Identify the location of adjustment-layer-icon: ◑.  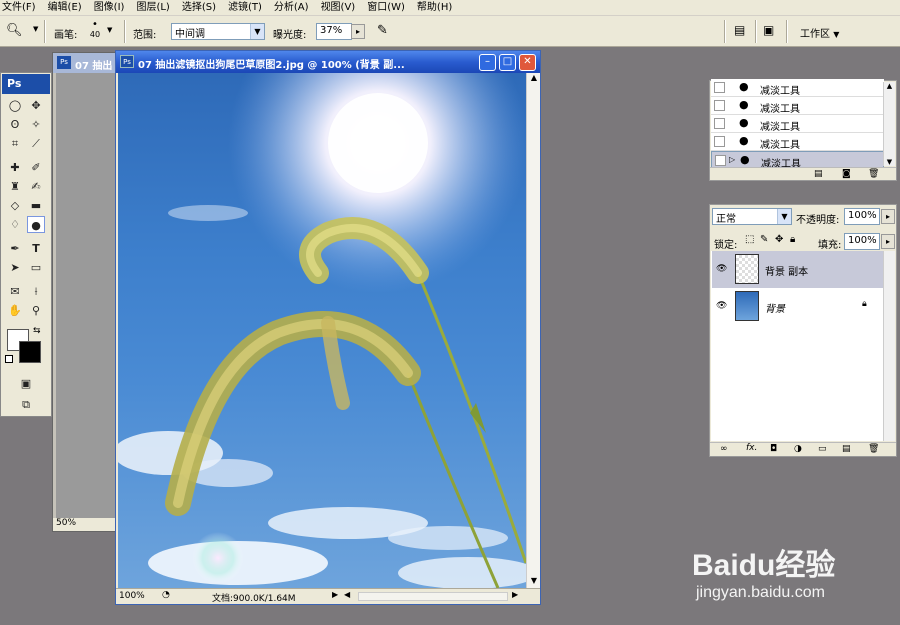
(798, 449).